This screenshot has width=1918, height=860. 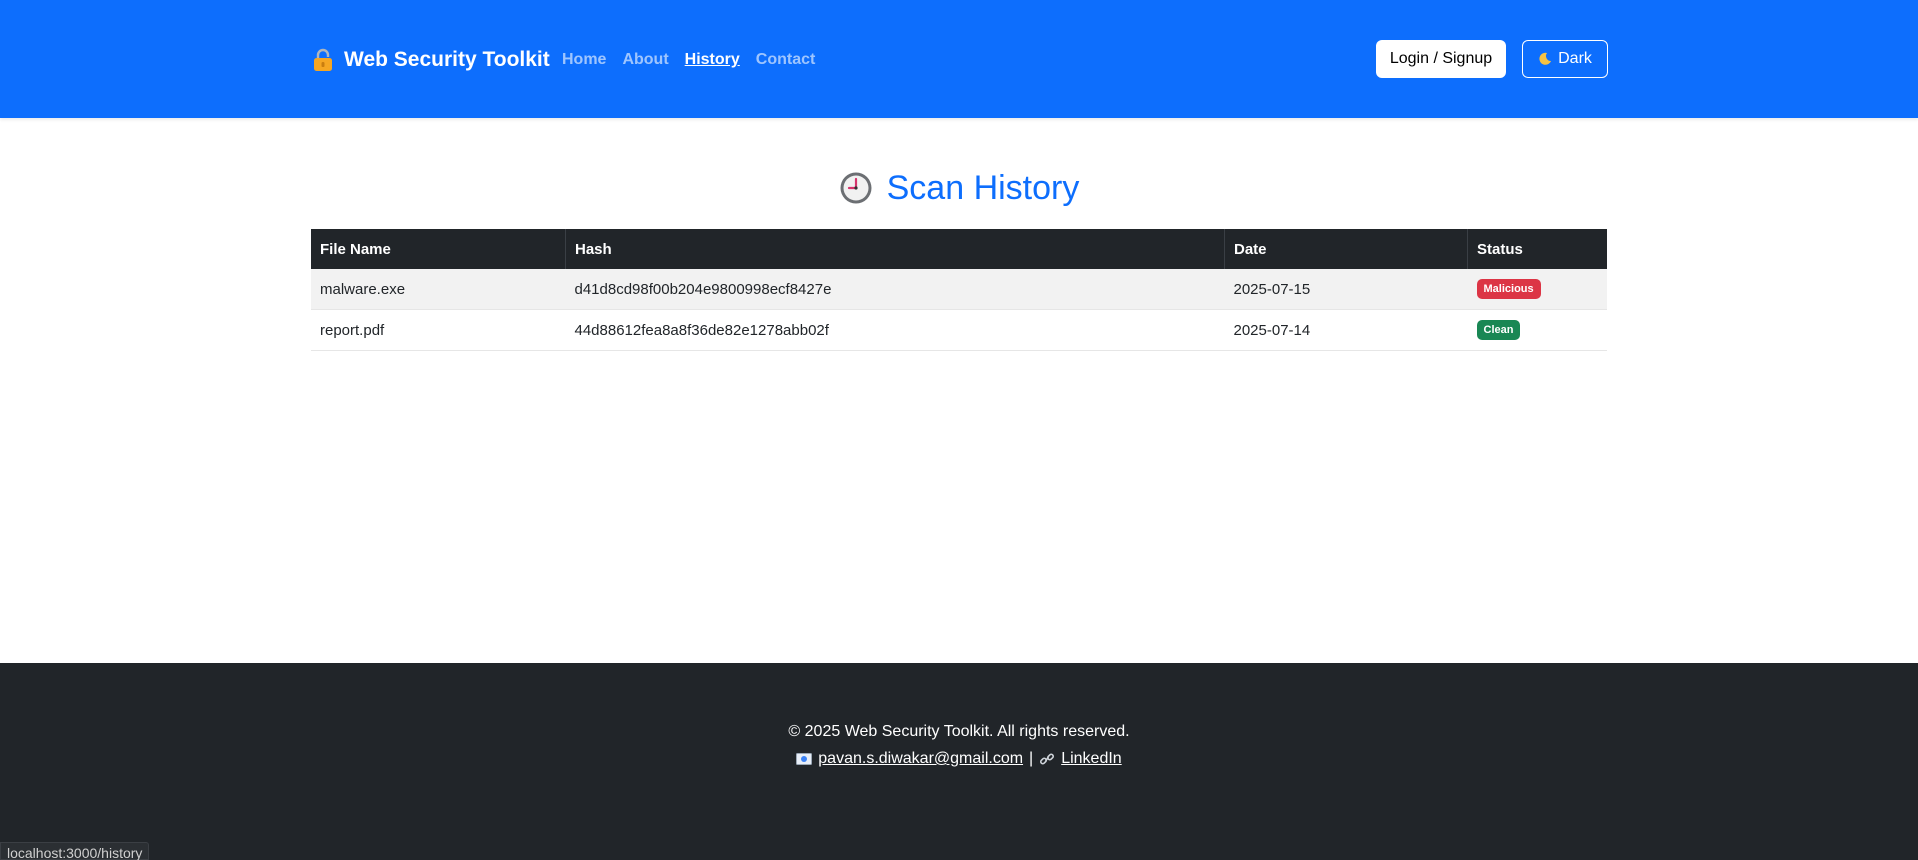 I want to click on cell-status: Malicious, so click(x=1537, y=289).